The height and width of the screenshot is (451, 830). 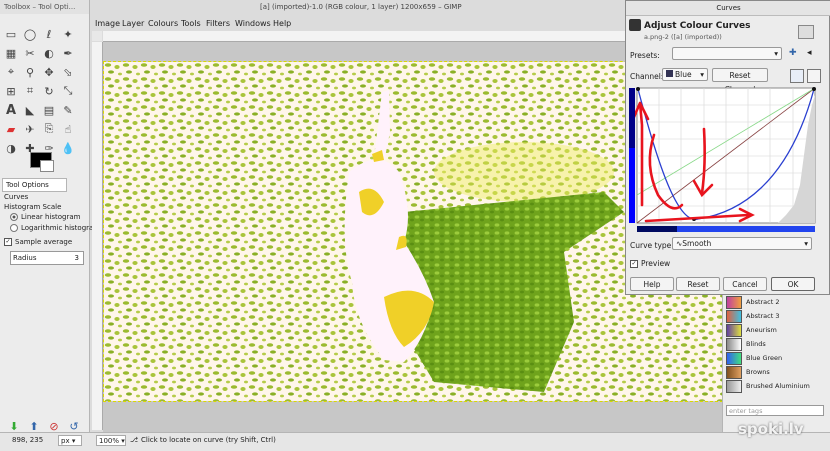 What do you see at coordinates (763, 302) in the screenshot?
I see `gradient-name: Abstract 2` at bounding box center [763, 302].